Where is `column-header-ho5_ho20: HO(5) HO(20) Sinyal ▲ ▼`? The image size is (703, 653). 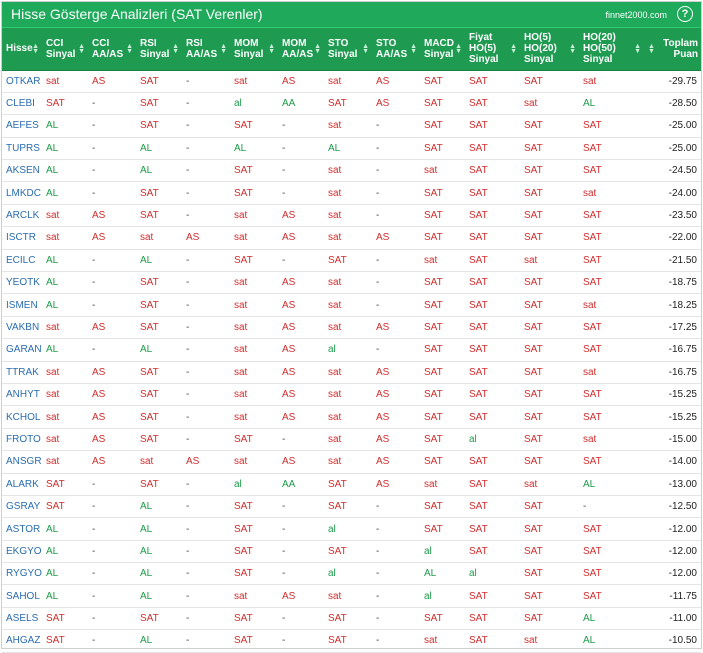
column-header-ho5_ho20: HO(5) HO(20) Sinyal ▲ ▼ is located at coordinates (549, 49).